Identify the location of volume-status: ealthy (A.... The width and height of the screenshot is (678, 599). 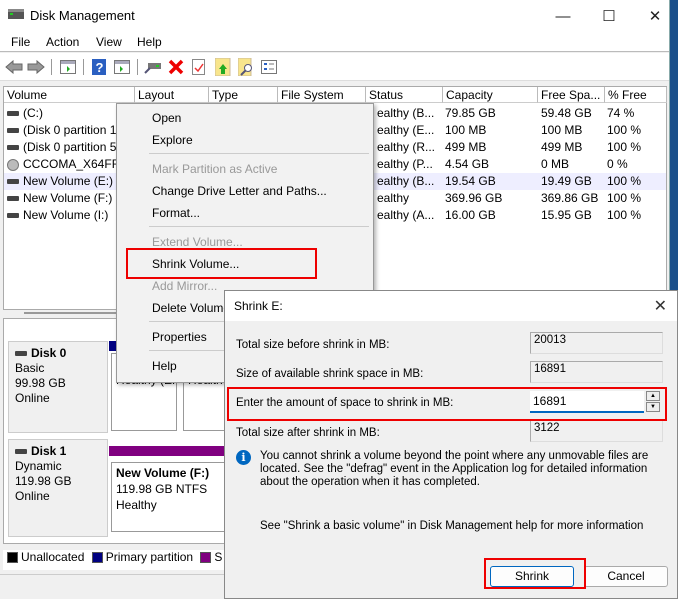
(406, 215).